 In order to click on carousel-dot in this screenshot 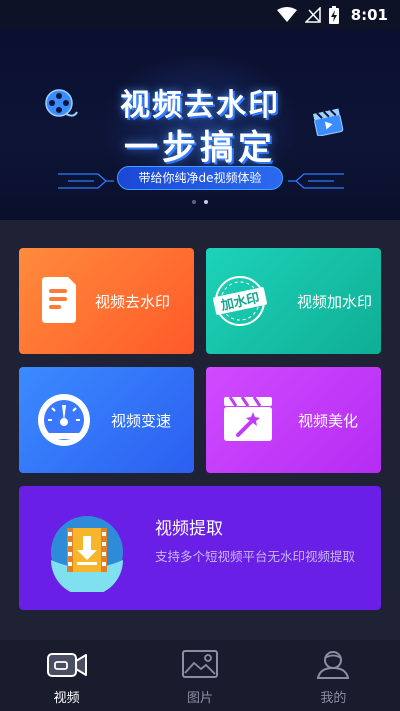, I will do `click(194, 202)`.